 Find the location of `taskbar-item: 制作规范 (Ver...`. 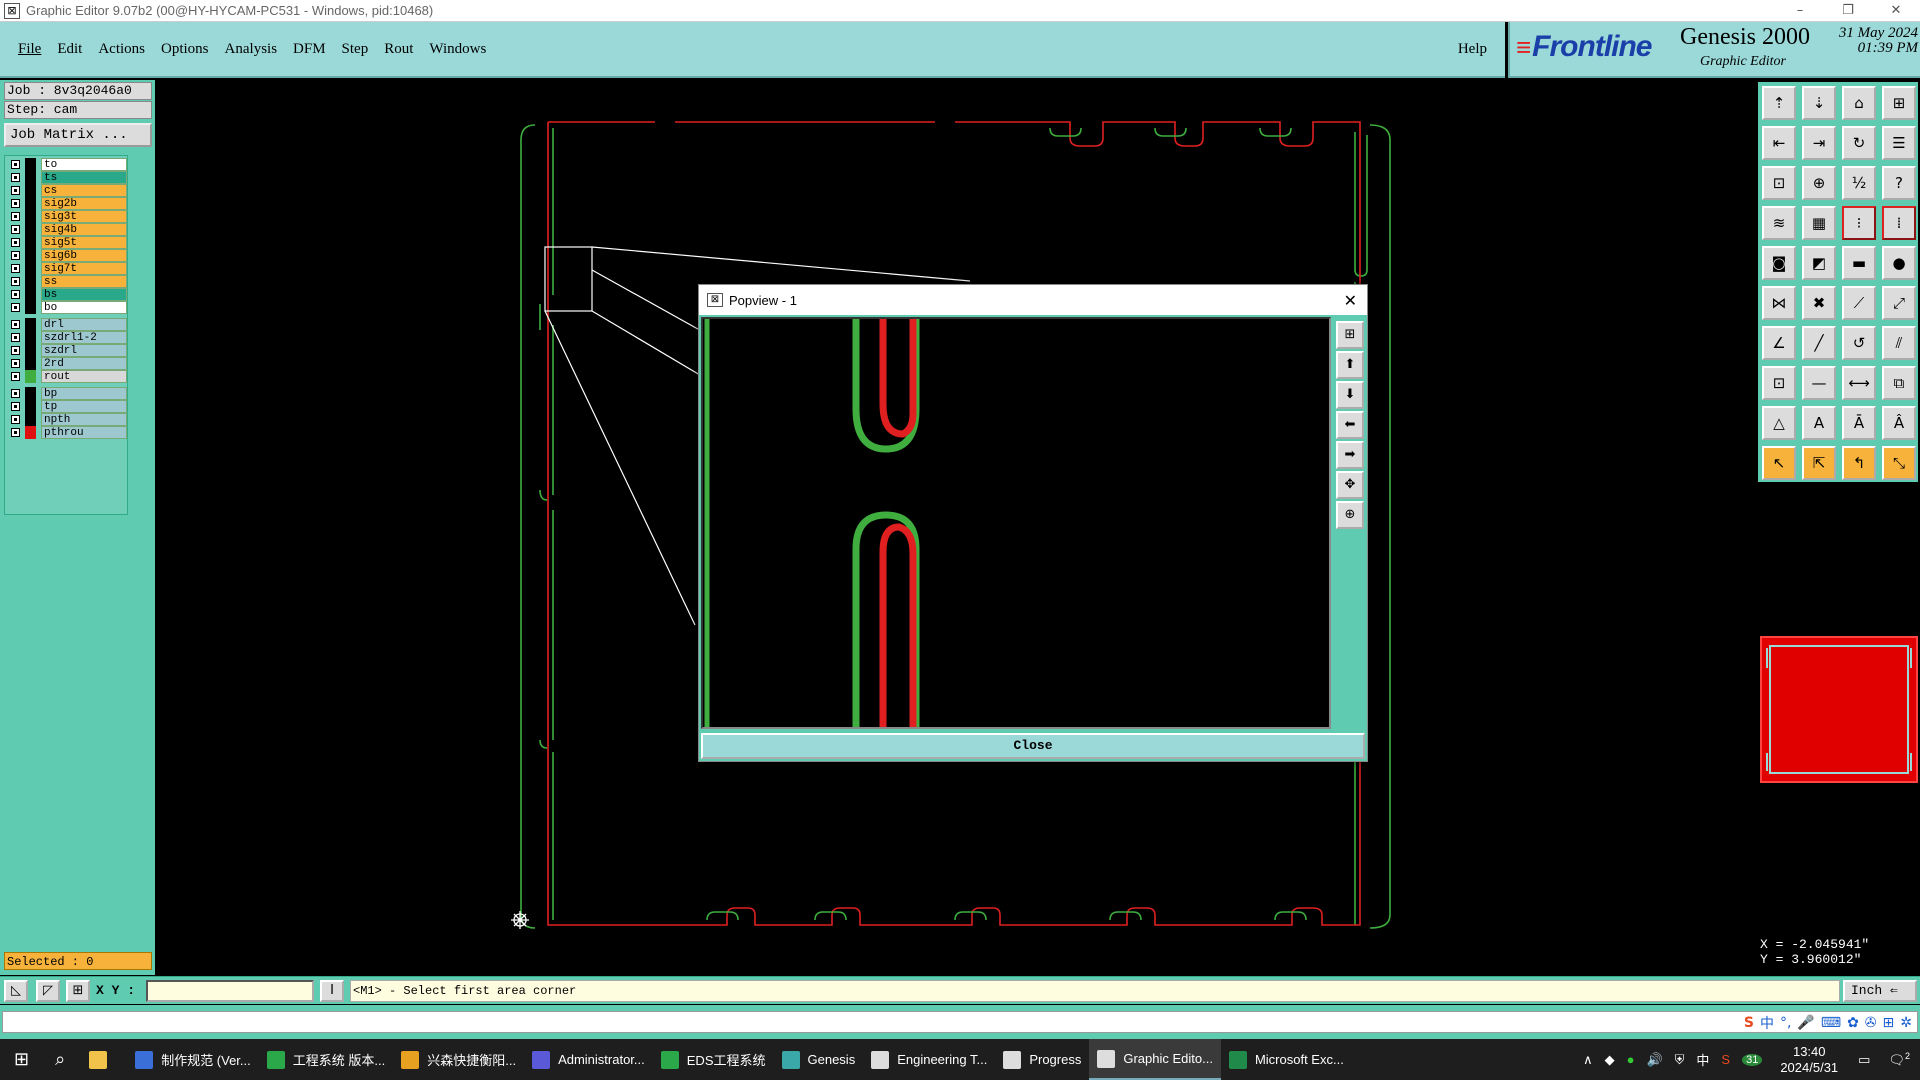

taskbar-item: 制作规范 (Ver... is located at coordinates (193, 1059).